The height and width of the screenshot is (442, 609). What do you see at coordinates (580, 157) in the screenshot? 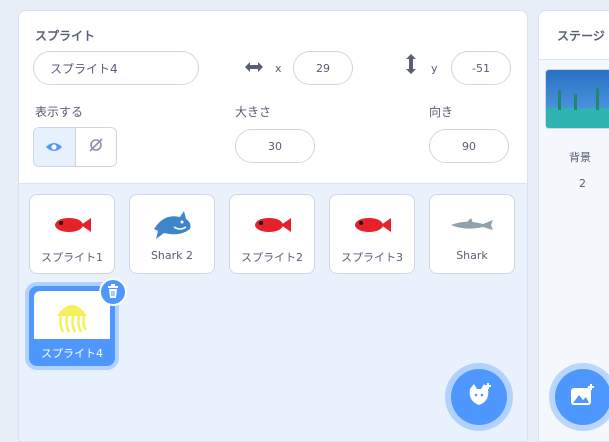
I see `backdrop-label: 背景` at bounding box center [580, 157].